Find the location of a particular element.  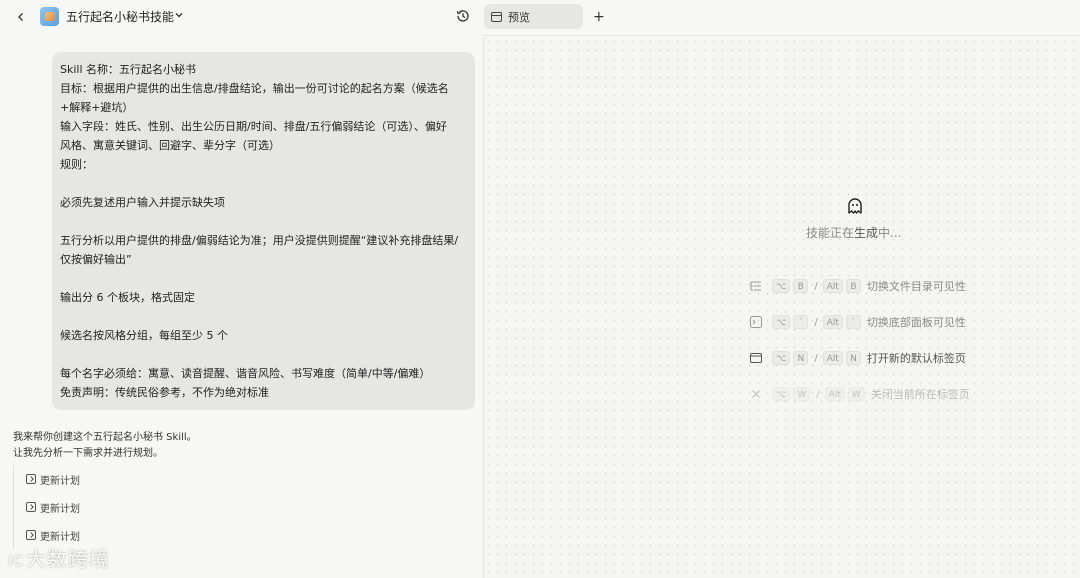

browser-tab-icon is located at coordinates (756, 358).